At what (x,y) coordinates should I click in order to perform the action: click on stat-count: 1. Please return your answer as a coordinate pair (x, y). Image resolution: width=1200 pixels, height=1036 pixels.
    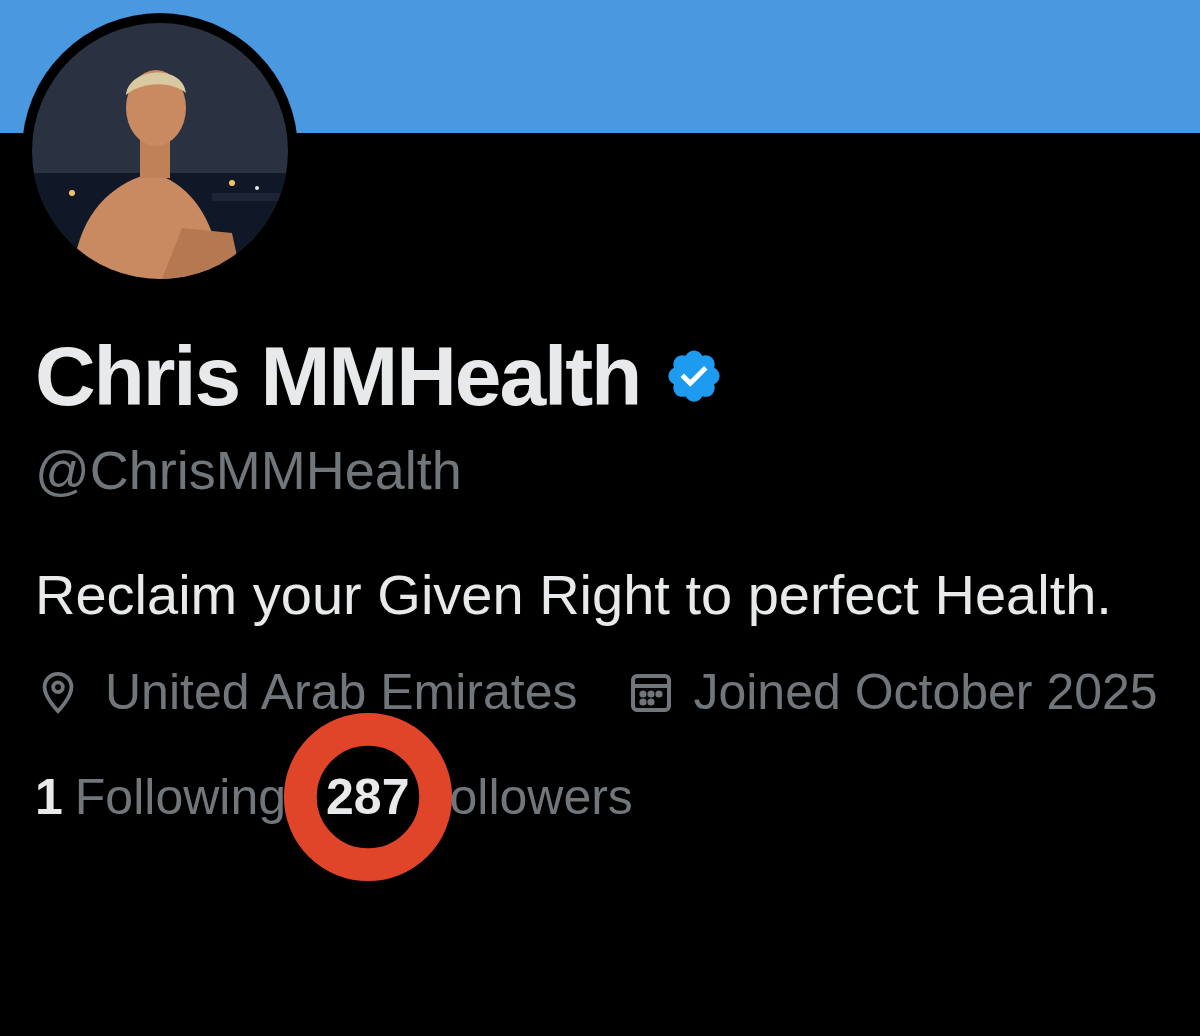
    Looking at the image, I should click on (49, 797).